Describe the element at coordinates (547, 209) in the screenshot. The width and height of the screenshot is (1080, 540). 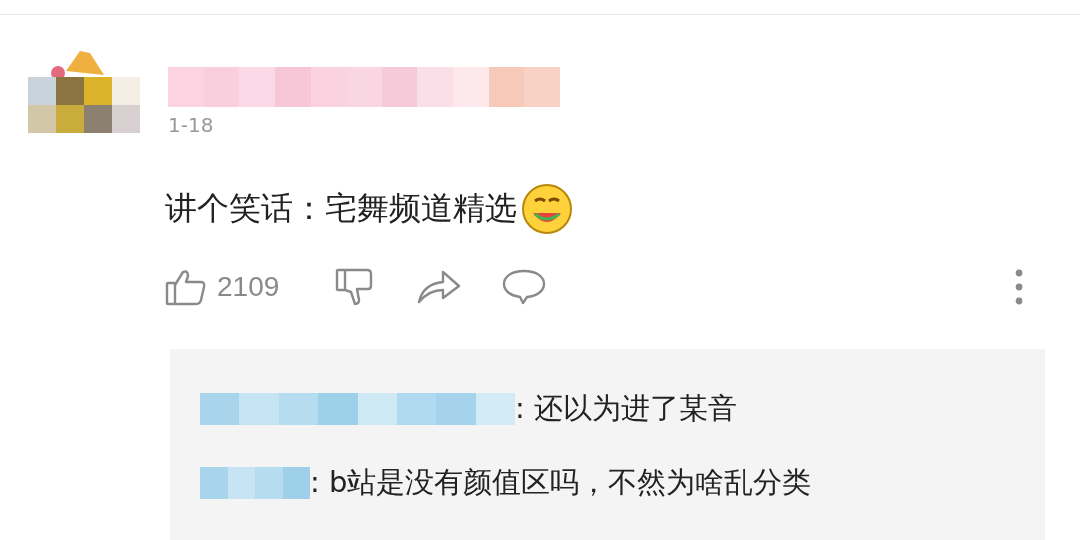
I see `laughing-emoji-icon` at that location.